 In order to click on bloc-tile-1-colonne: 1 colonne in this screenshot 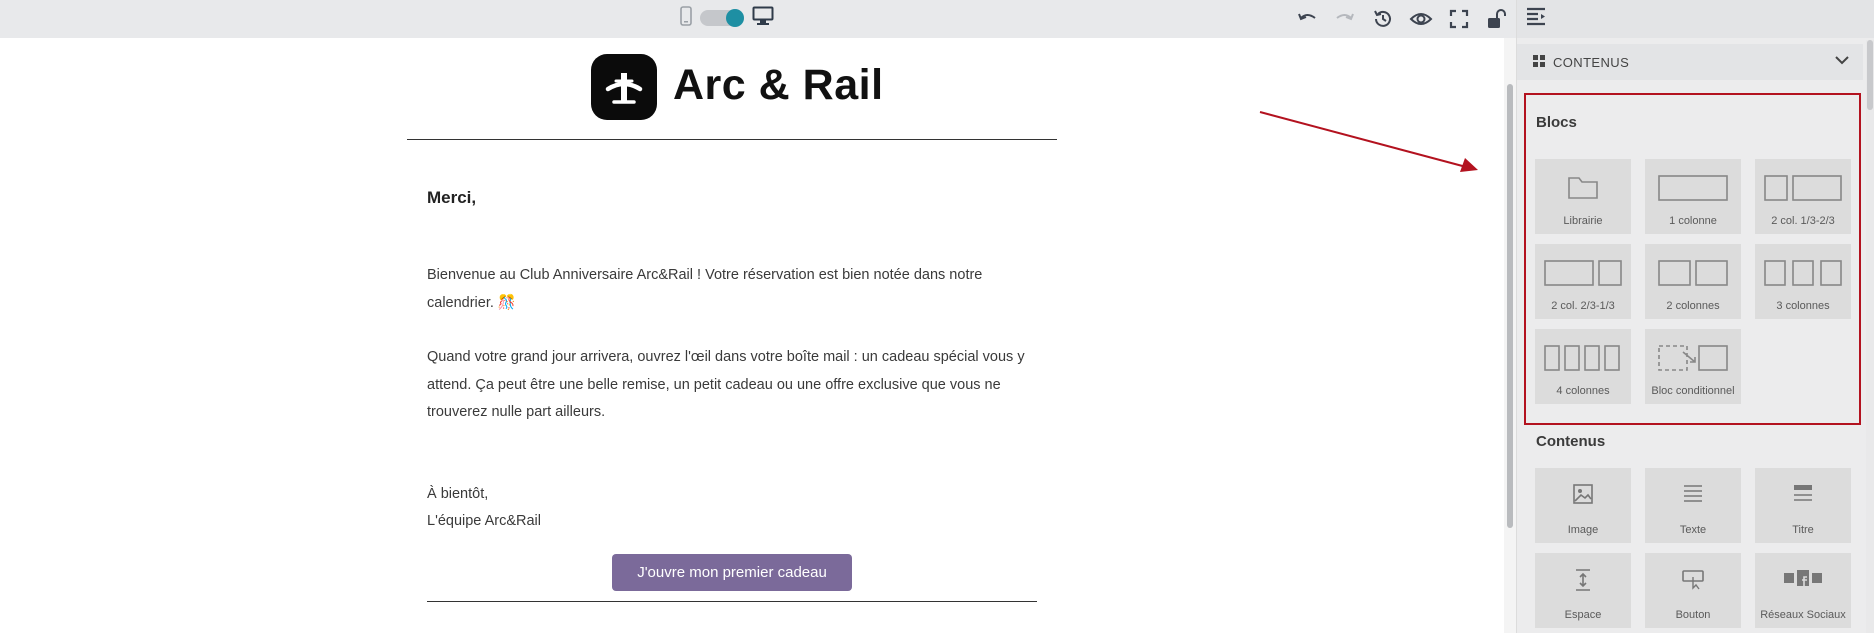, I will do `click(1693, 196)`.